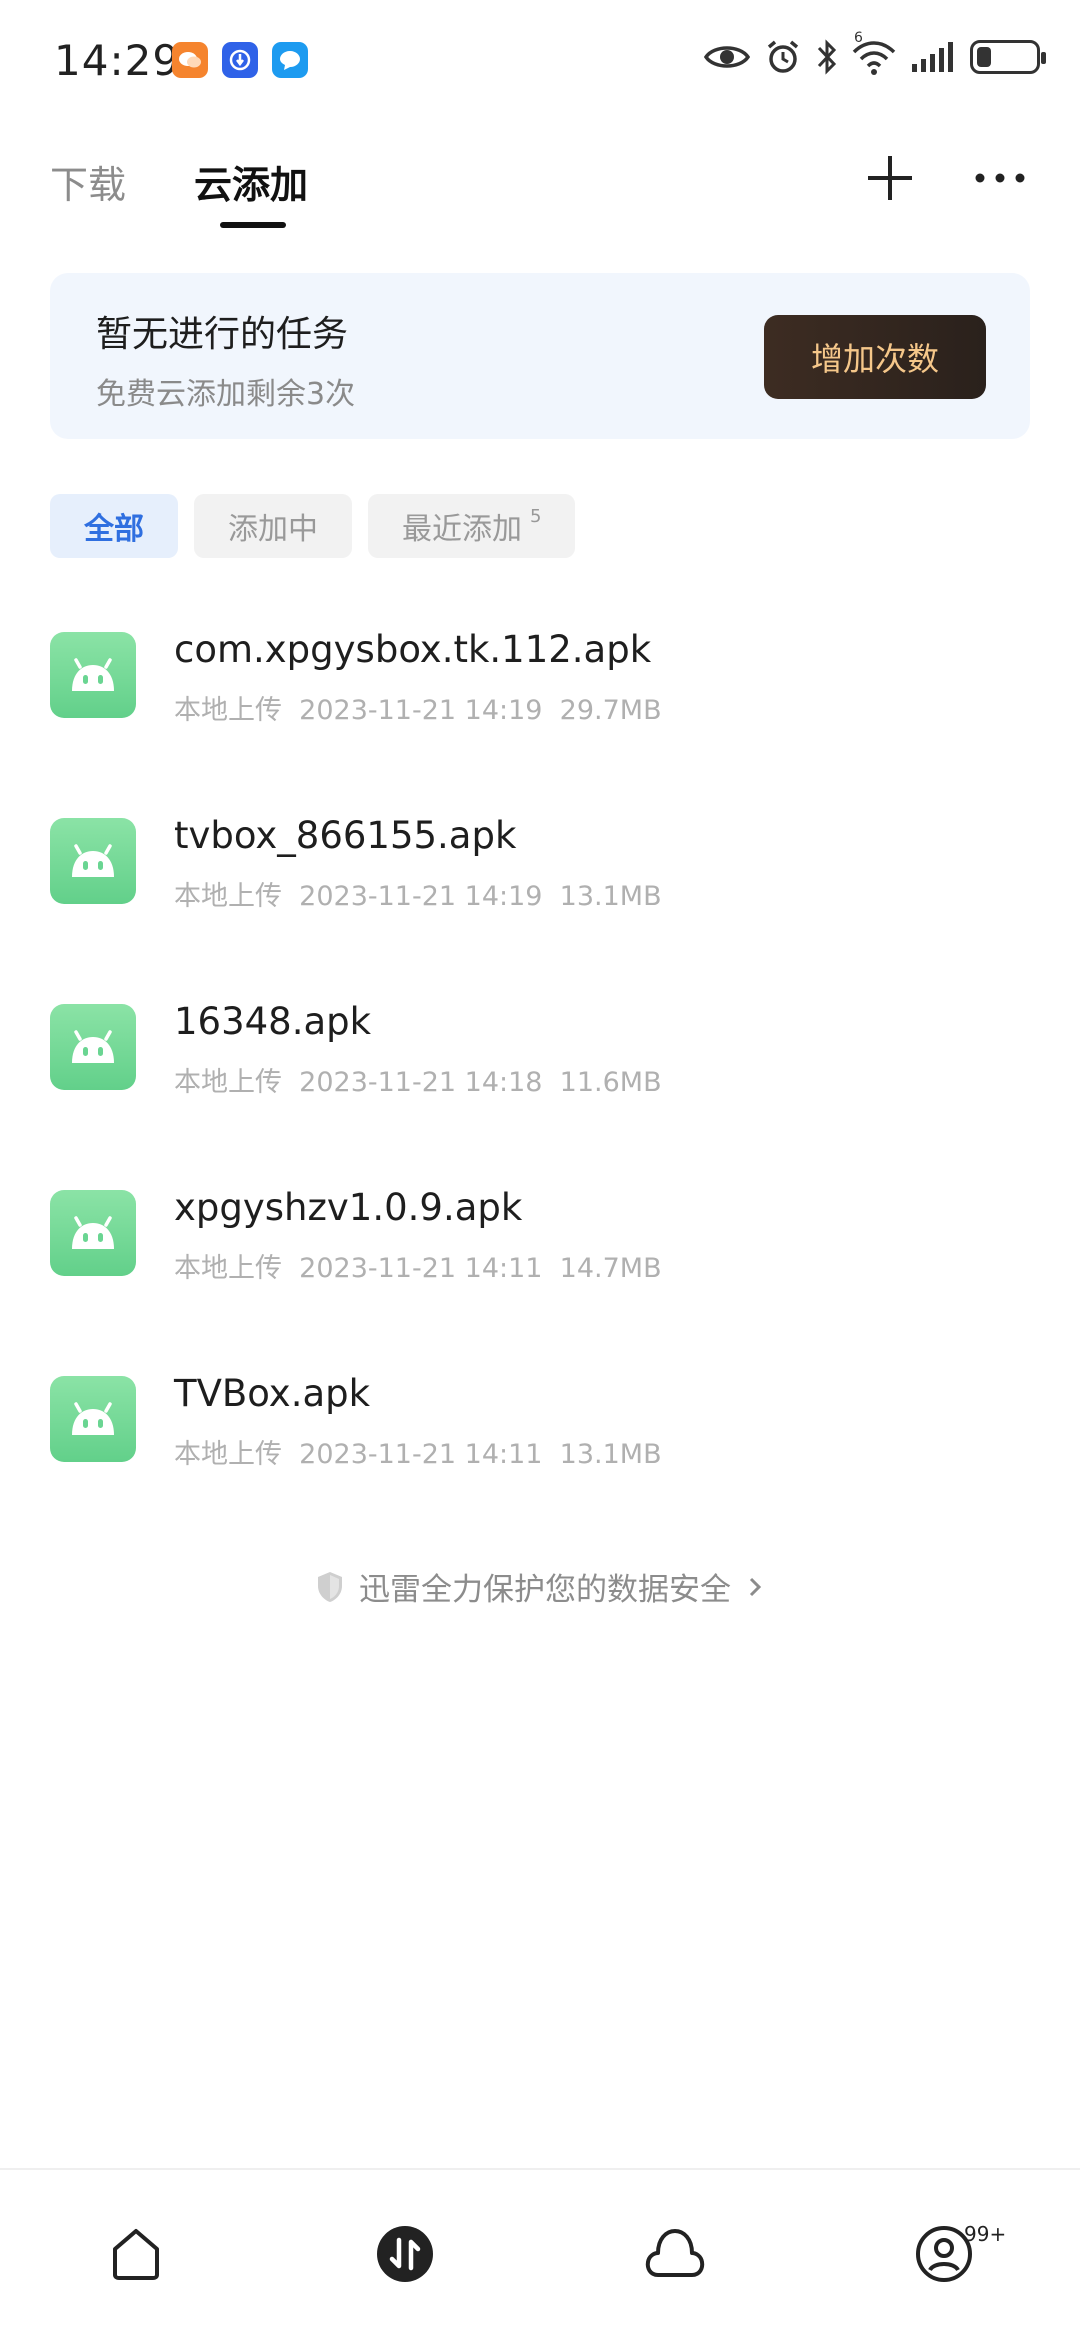 The image size is (1080, 2331). What do you see at coordinates (421, 1082) in the screenshot?
I see `file-datetime: 2023-11-21 14:18` at bounding box center [421, 1082].